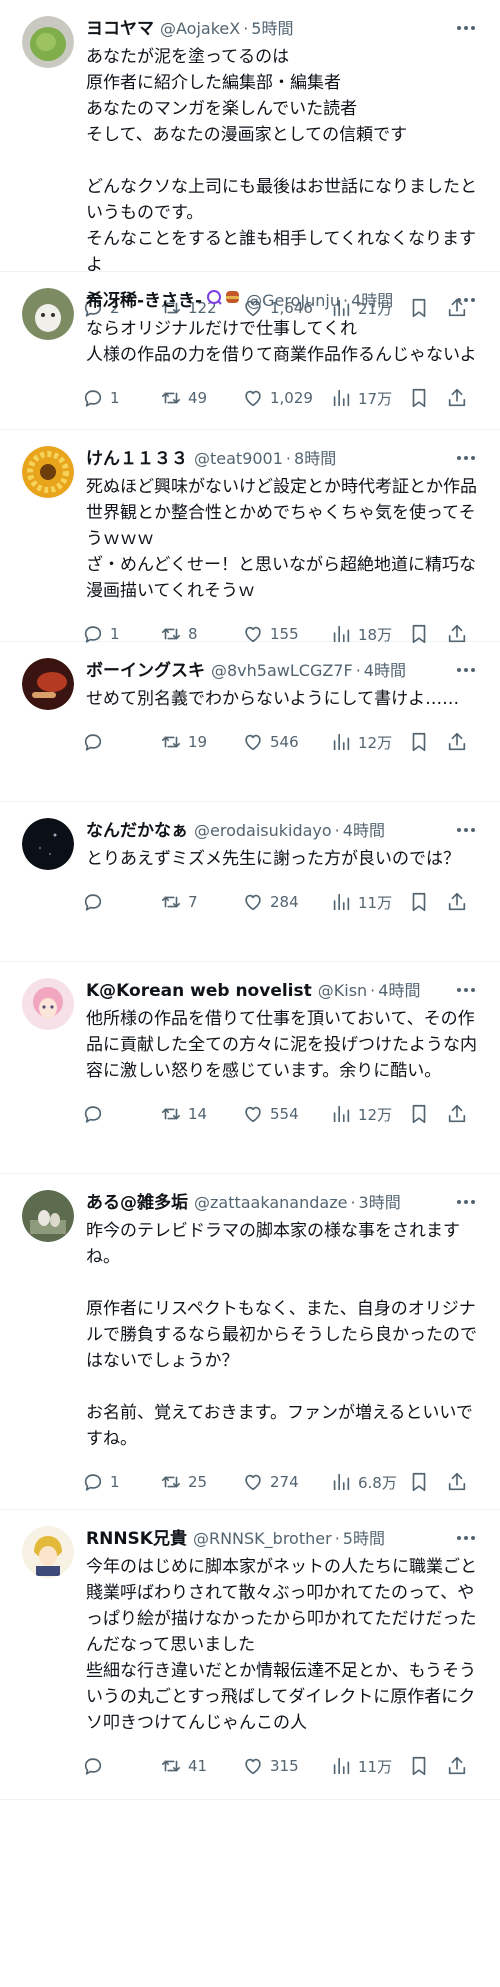  What do you see at coordinates (293, 301) in the screenshot?
I see `user-handle: @GeroJunju` at bounding box center [293, 301].